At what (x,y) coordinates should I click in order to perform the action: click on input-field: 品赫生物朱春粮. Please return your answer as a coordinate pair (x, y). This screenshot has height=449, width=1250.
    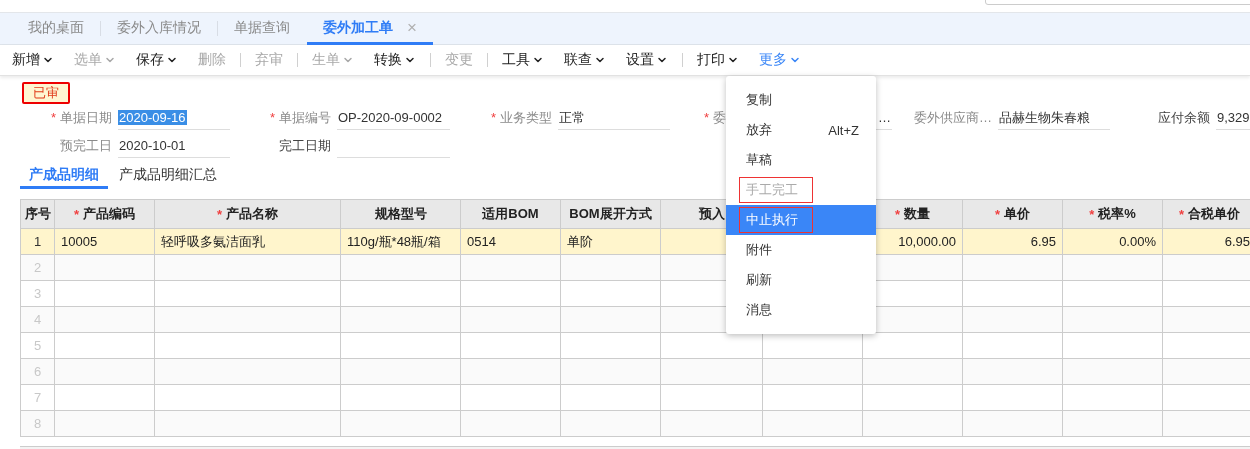
    Looking at the image, I should click on (1054, 118).